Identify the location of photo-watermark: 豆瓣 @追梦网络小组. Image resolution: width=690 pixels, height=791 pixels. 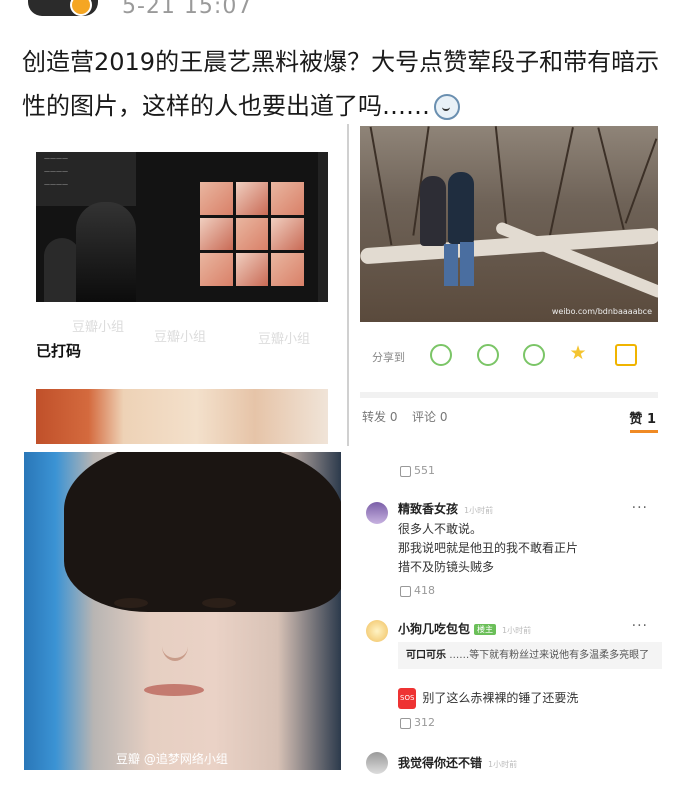
(172, 759).